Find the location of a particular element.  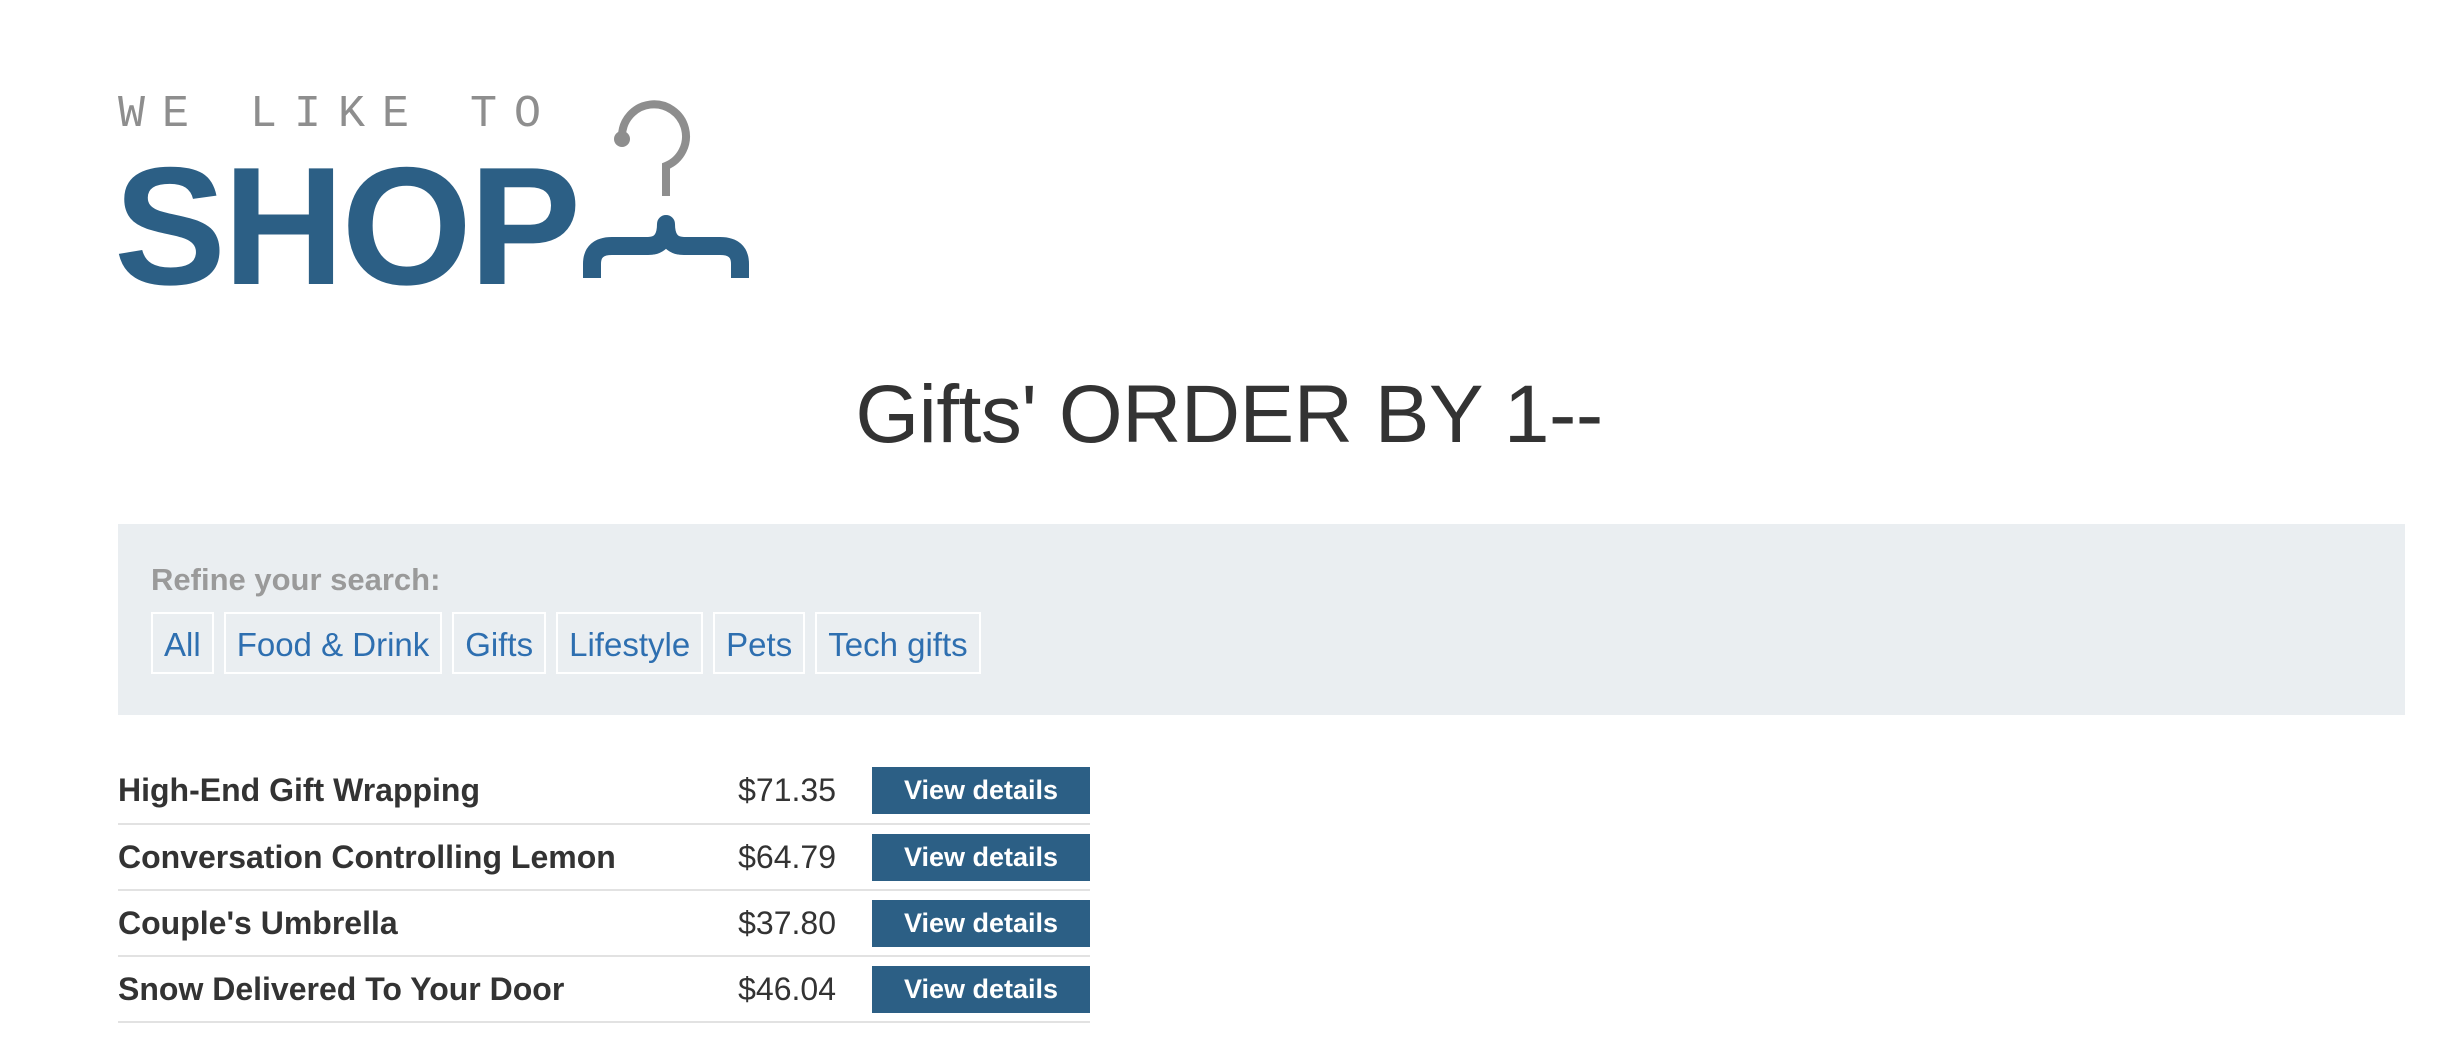

logo-tagline: WE LIKE TO is located at coordinates (338, 114).